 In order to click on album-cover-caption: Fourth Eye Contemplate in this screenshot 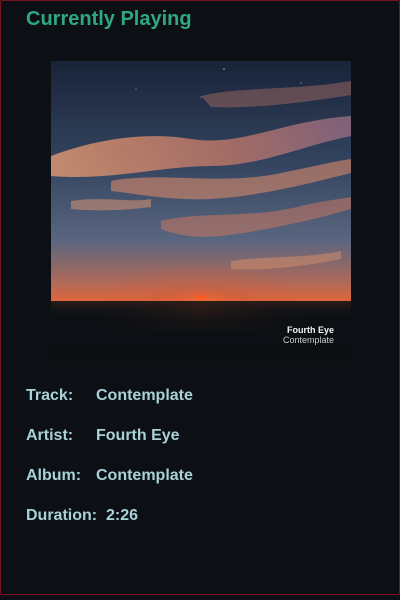, I will do `click(308, 335)`.